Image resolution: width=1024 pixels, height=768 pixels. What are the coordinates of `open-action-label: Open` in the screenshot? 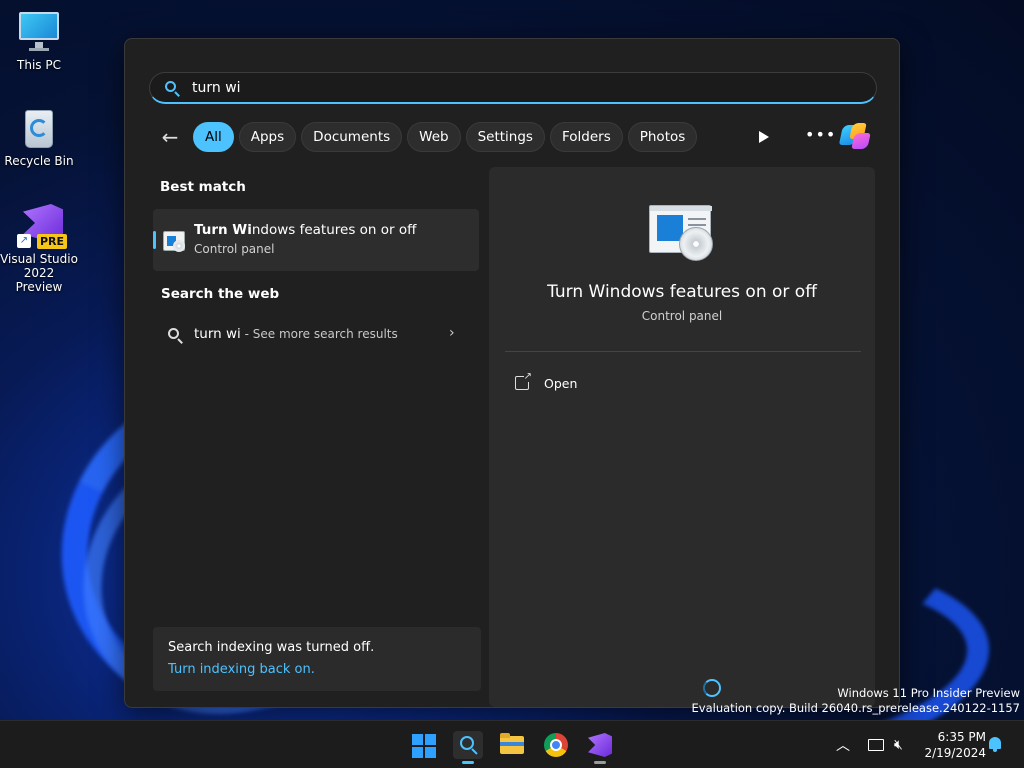 It's located at (561, 383).